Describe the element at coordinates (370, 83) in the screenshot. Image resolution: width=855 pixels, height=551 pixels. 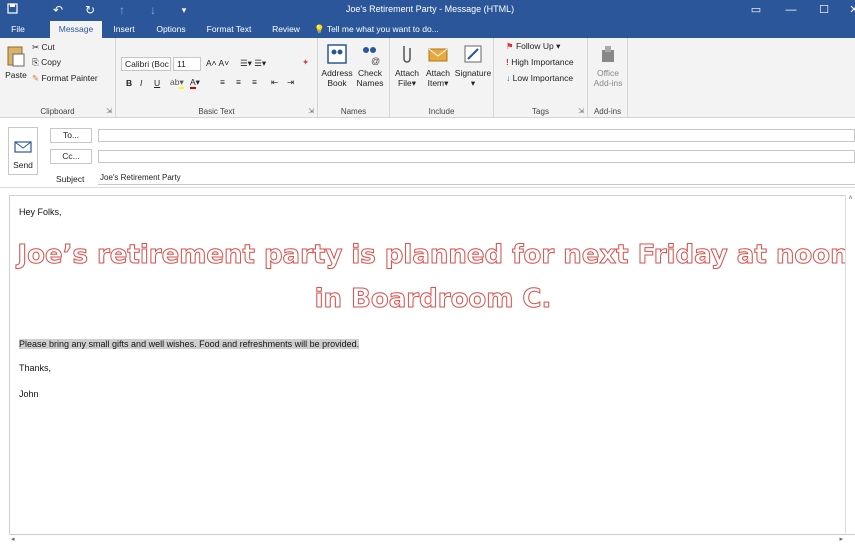
I see `check-label-2: Names` at that location.